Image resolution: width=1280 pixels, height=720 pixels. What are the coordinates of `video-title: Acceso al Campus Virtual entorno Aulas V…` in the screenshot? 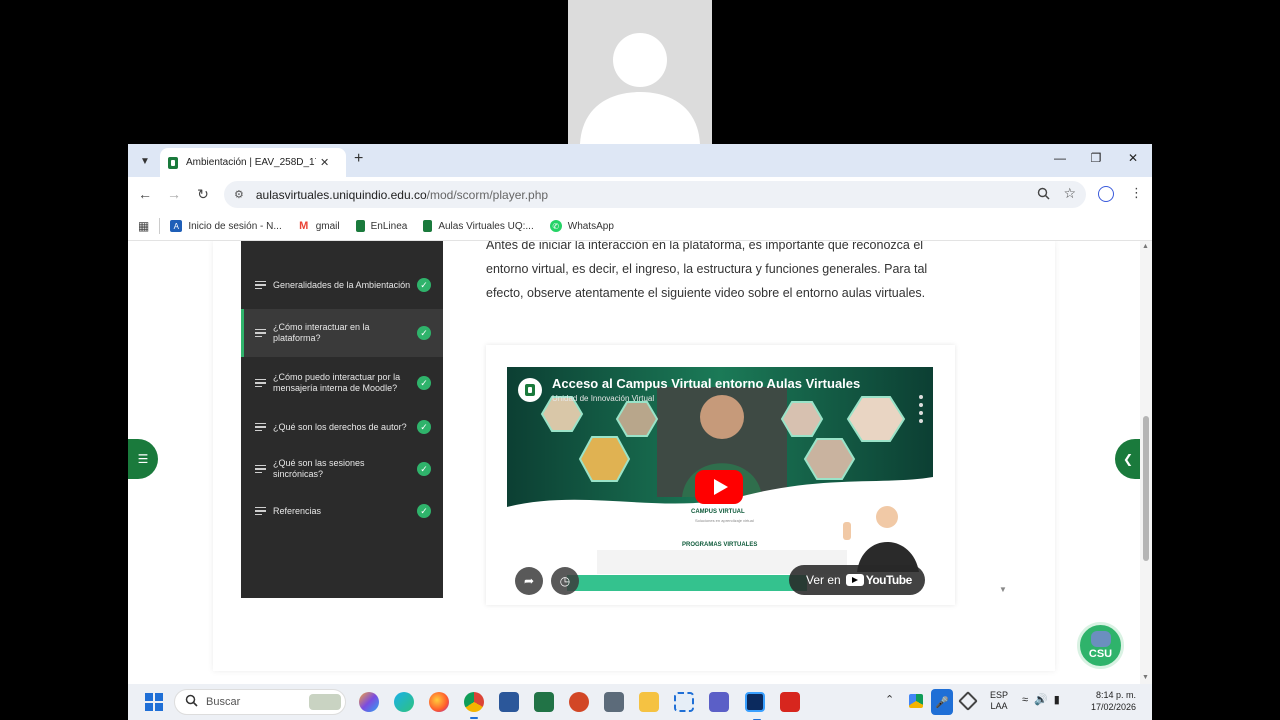 It's located at (706, 383).